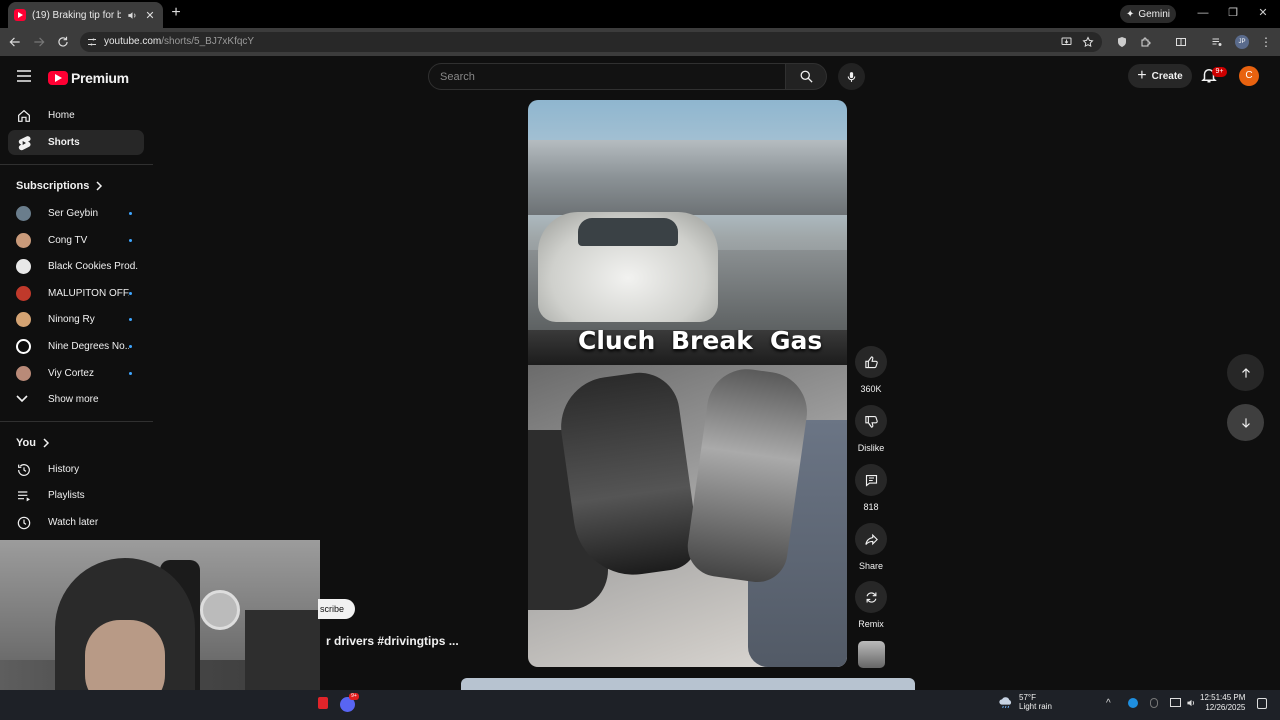 This screenshot has height=720, width=1280. What do you see at coordinates (1088, 42) in the screenshot?
I see `bookmark-star-icon` at bounding box center [1088, 42].